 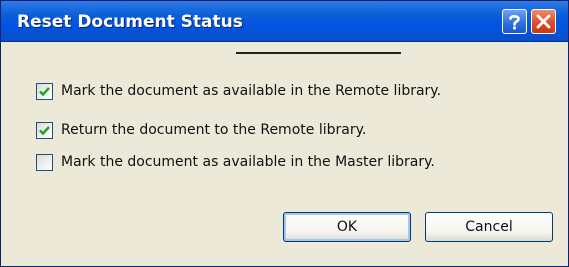 What do you see at coordinates (130, 22) in the screenshot?
I see `dialog-title: Reset Document Status` at bounding box center [130, 22].